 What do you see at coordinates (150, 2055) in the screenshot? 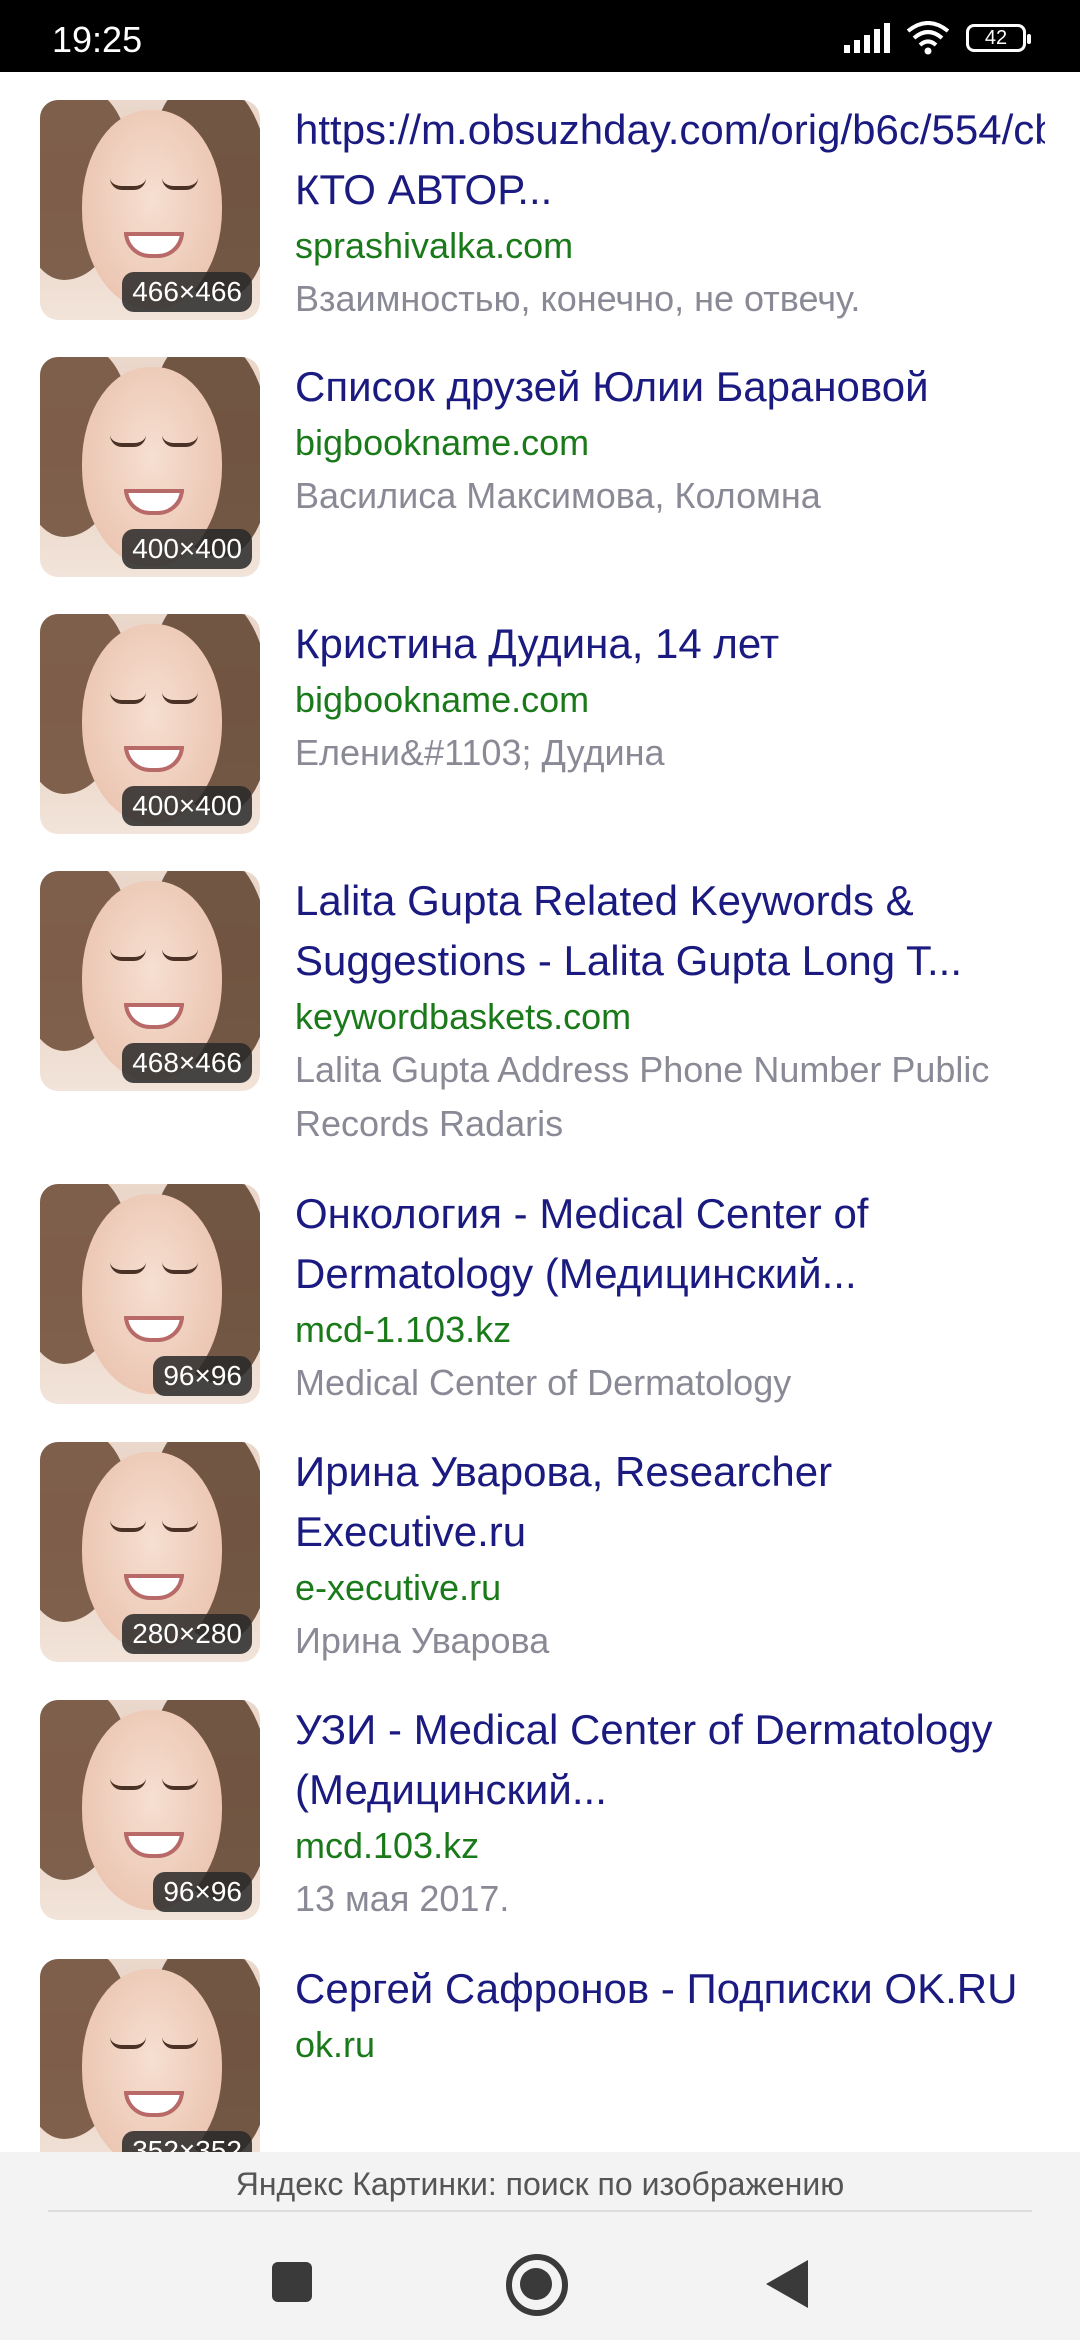
I see `result-thumbnail: 352×352` at bounding box center [150, 2055].